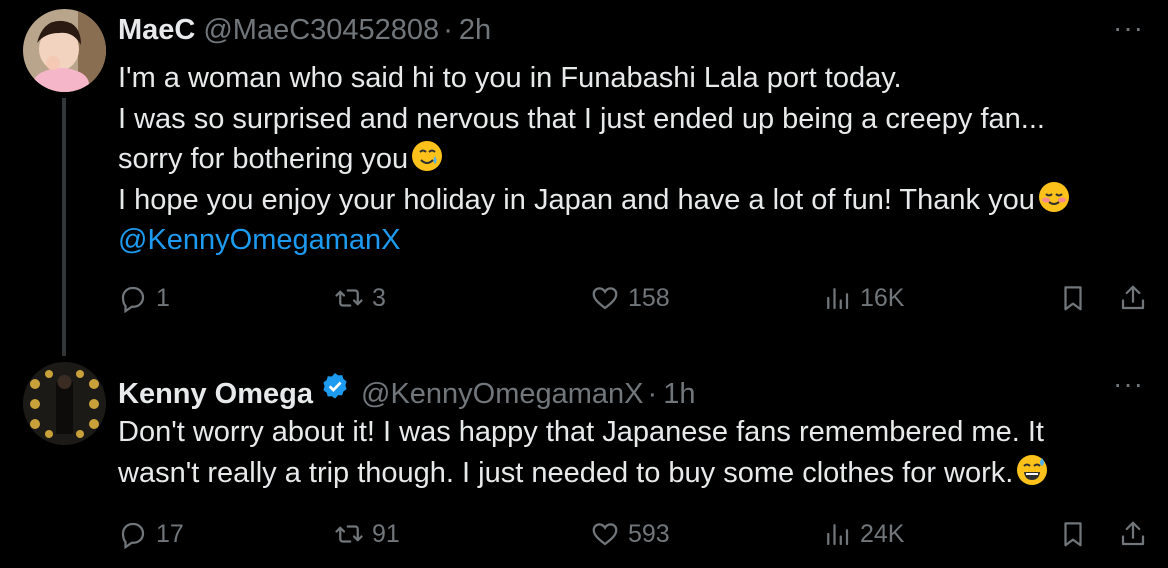 The width and height of the screenshot is (1168, 568). I want to click on avatar-maec, so click(64, 50).